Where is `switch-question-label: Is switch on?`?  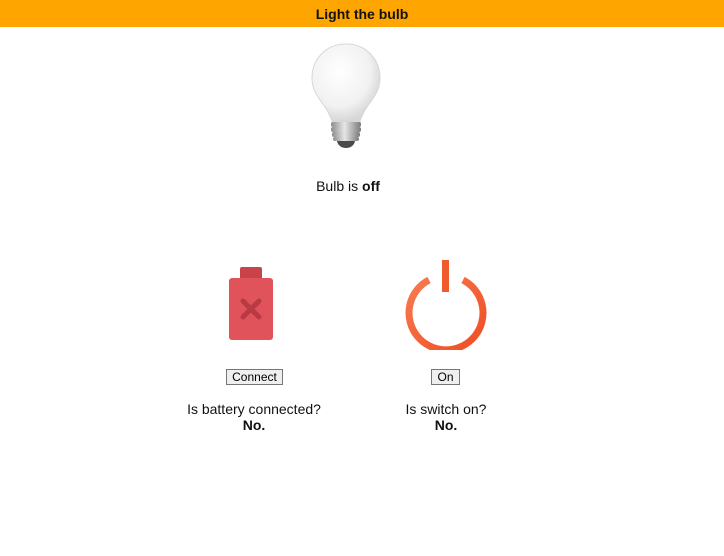 switch-question-label: Is switch on? is located at coordinates (446, 409).